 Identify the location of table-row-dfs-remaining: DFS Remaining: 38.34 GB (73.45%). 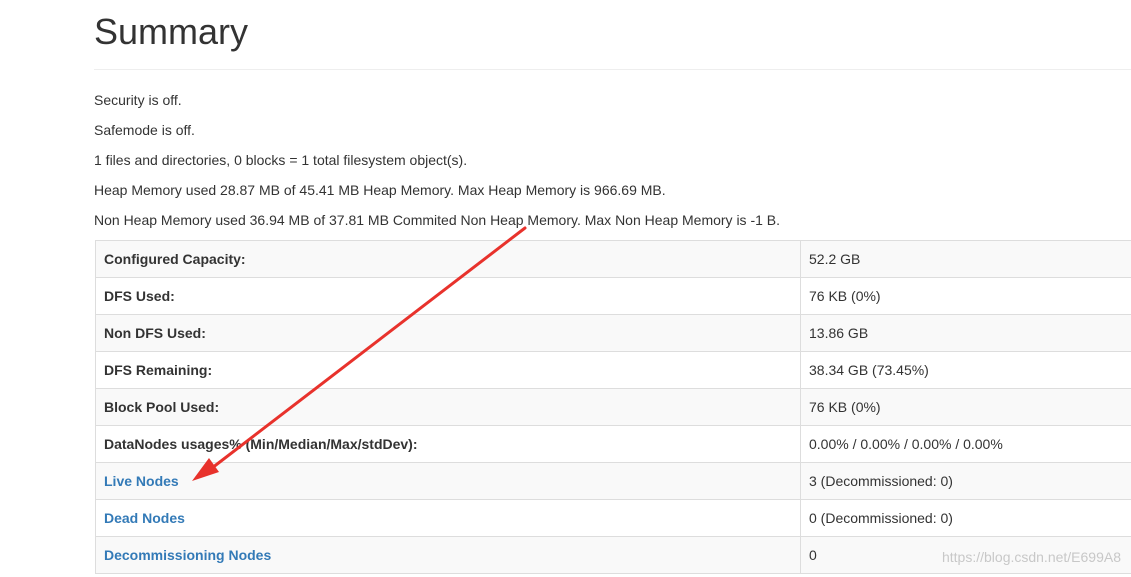
(613, 370).